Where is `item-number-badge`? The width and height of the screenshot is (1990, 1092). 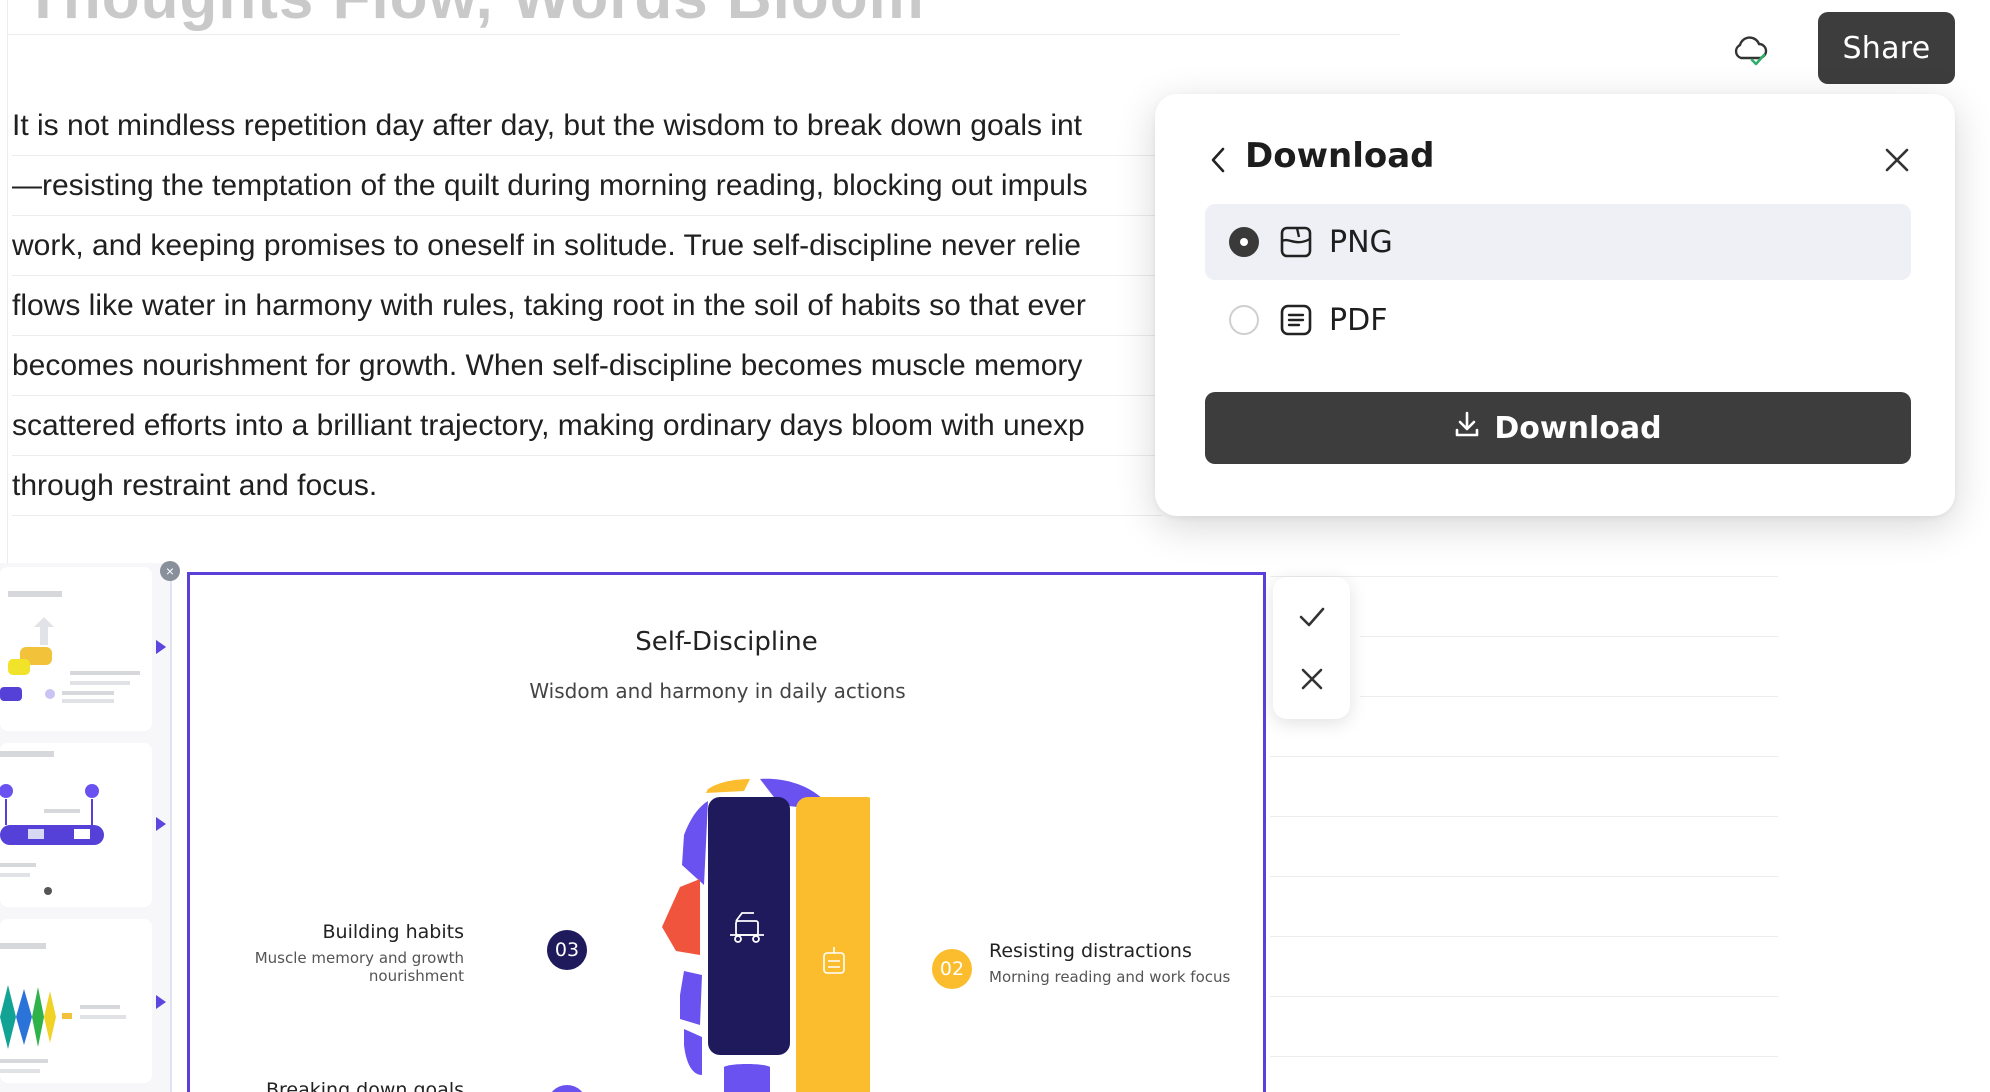 item-number-badge is located at coordinates (567, 1088).